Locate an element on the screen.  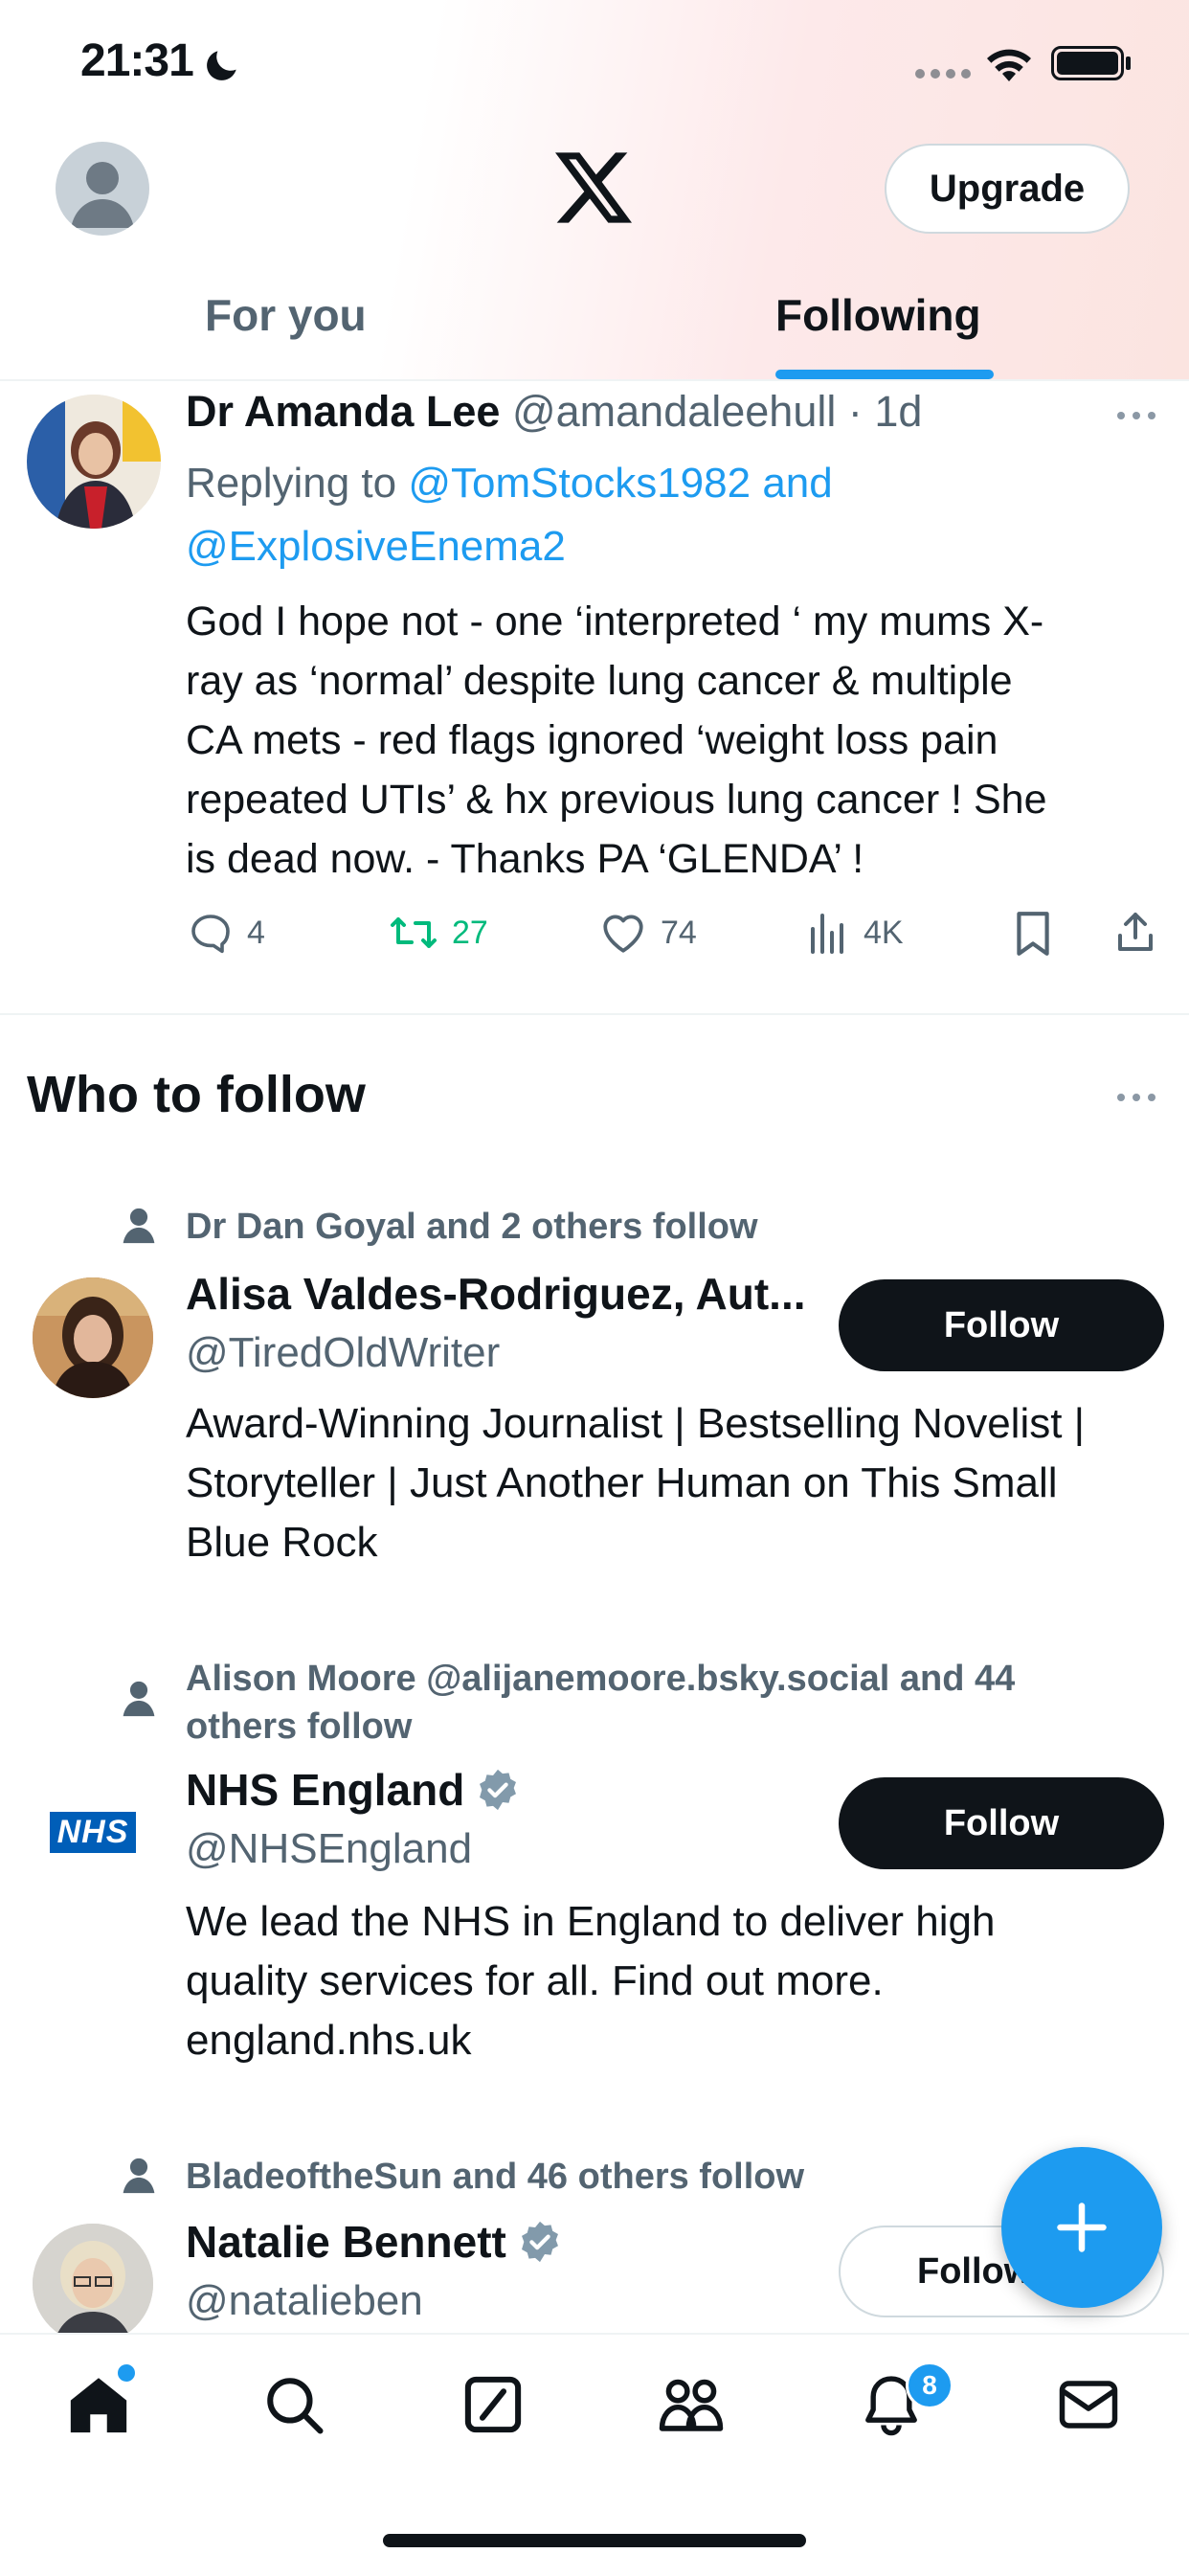
moon-icon is located at coordinates (221, 65).